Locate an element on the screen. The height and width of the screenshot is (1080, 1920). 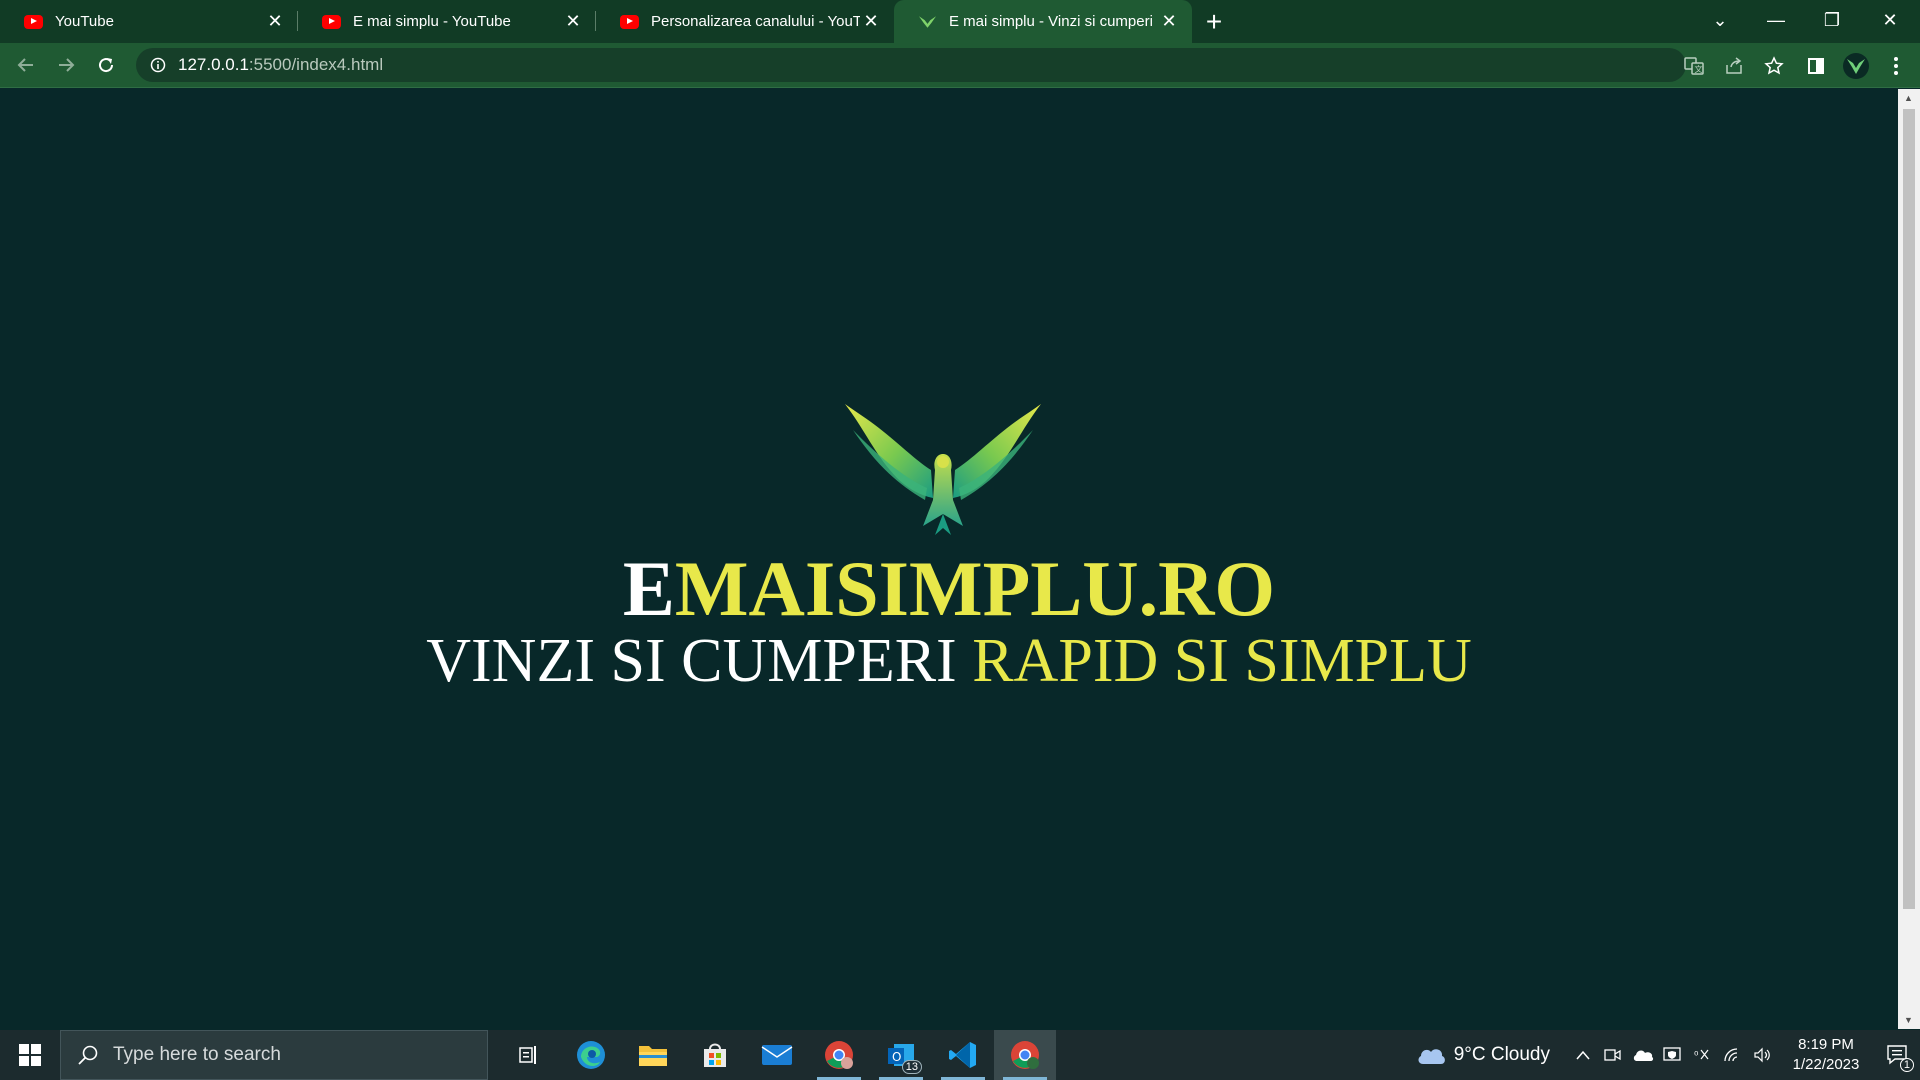
outlook-badge: 13 is located at coordinates (911, 1067).